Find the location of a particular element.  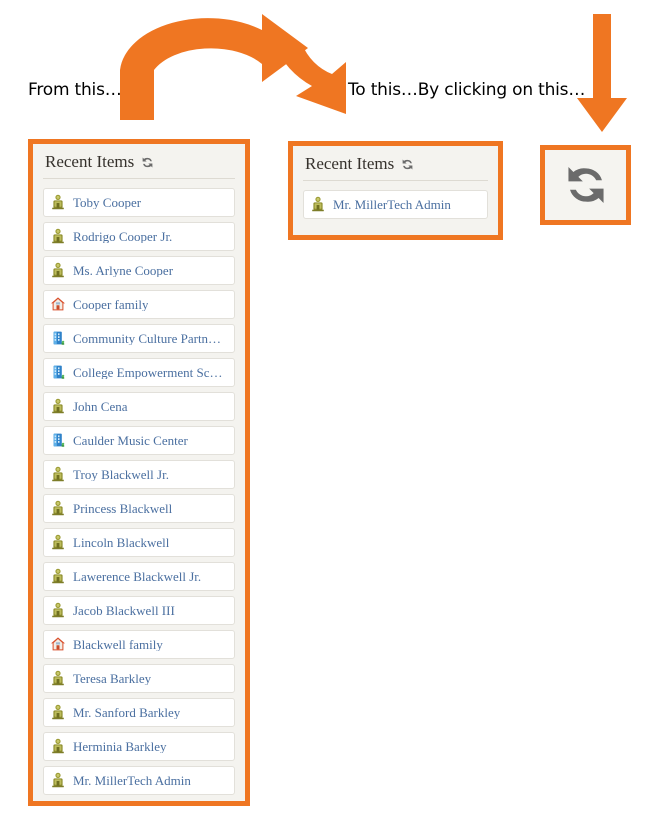

list-item: Toby Cooper is located at coordinates (139, 202).